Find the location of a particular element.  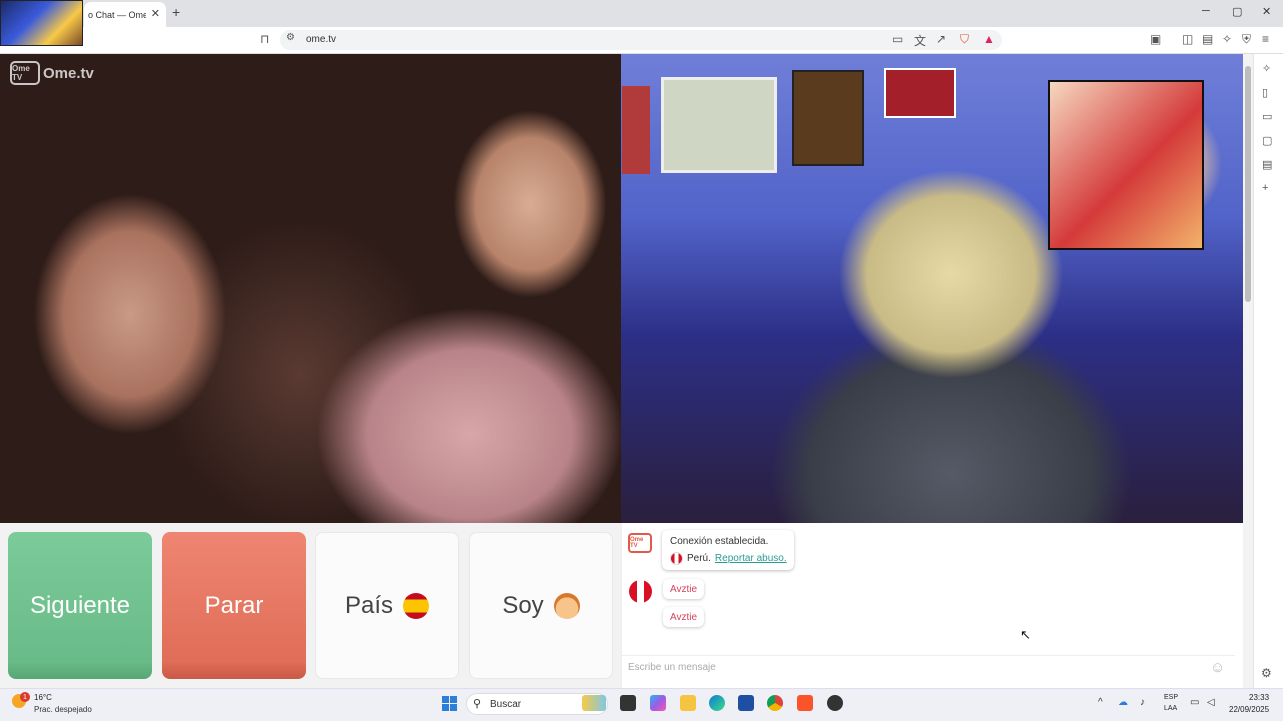

gender-button-label: Soy is located at coordinates (523, 605).